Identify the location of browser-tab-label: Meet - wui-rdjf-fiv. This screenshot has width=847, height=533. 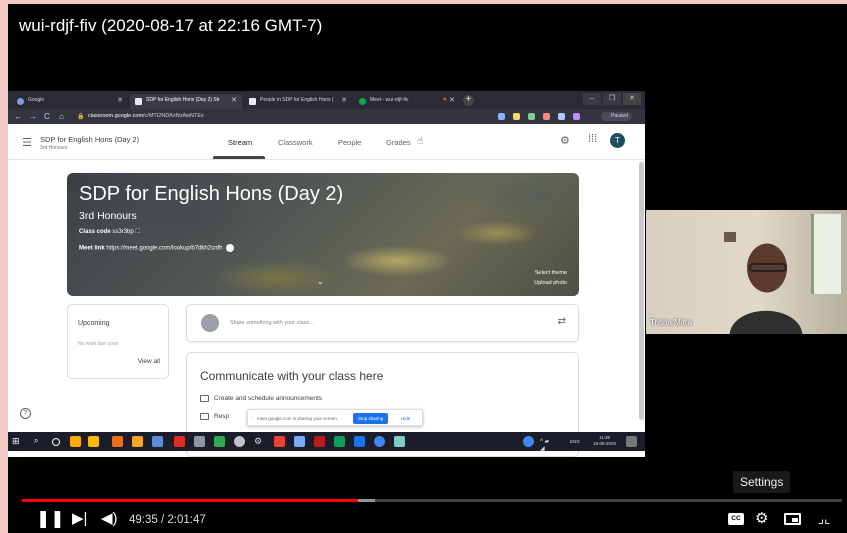
(389, 100).